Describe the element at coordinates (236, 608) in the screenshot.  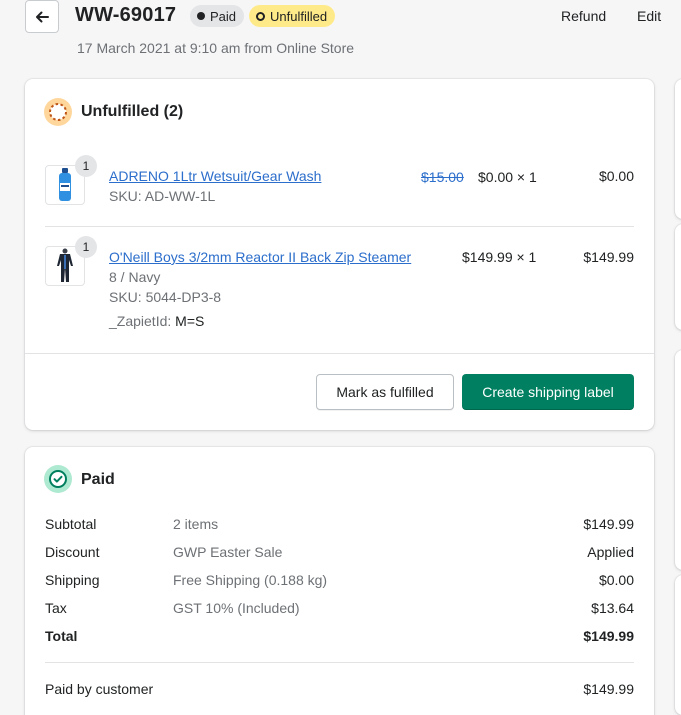
I see `summary-desc: GST 10% (Included)` at that location.